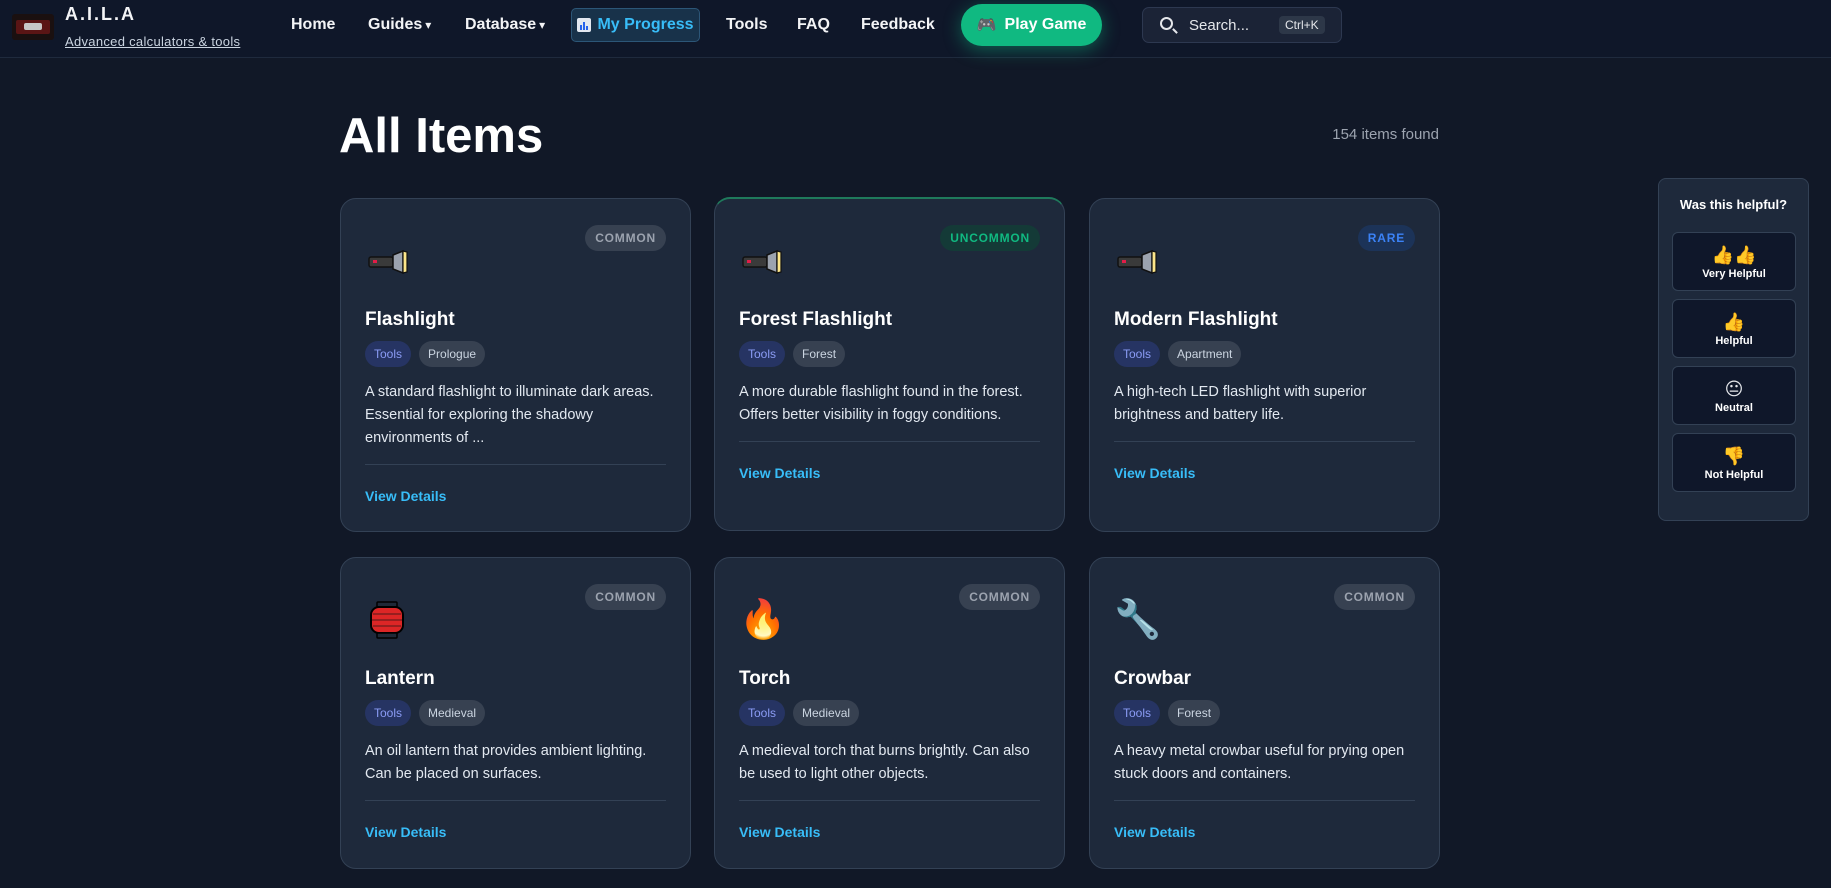 The image size is (1831, 888). Describe the element at coordinates (765, 678) in the screenshot. I see `item-name: Torch` at that location.